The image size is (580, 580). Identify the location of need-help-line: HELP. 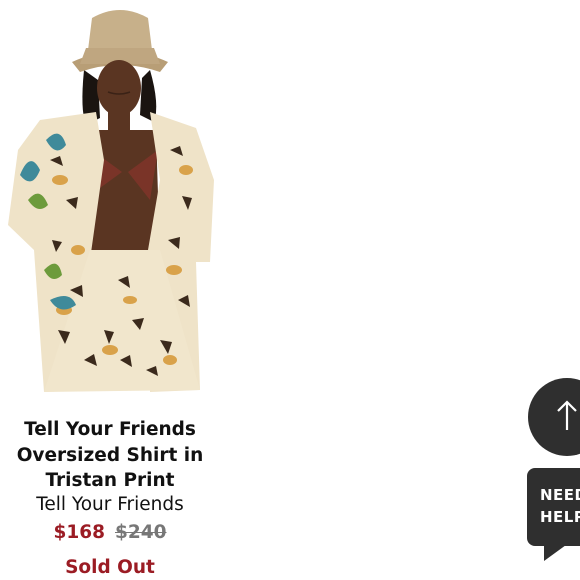
(560, 517).